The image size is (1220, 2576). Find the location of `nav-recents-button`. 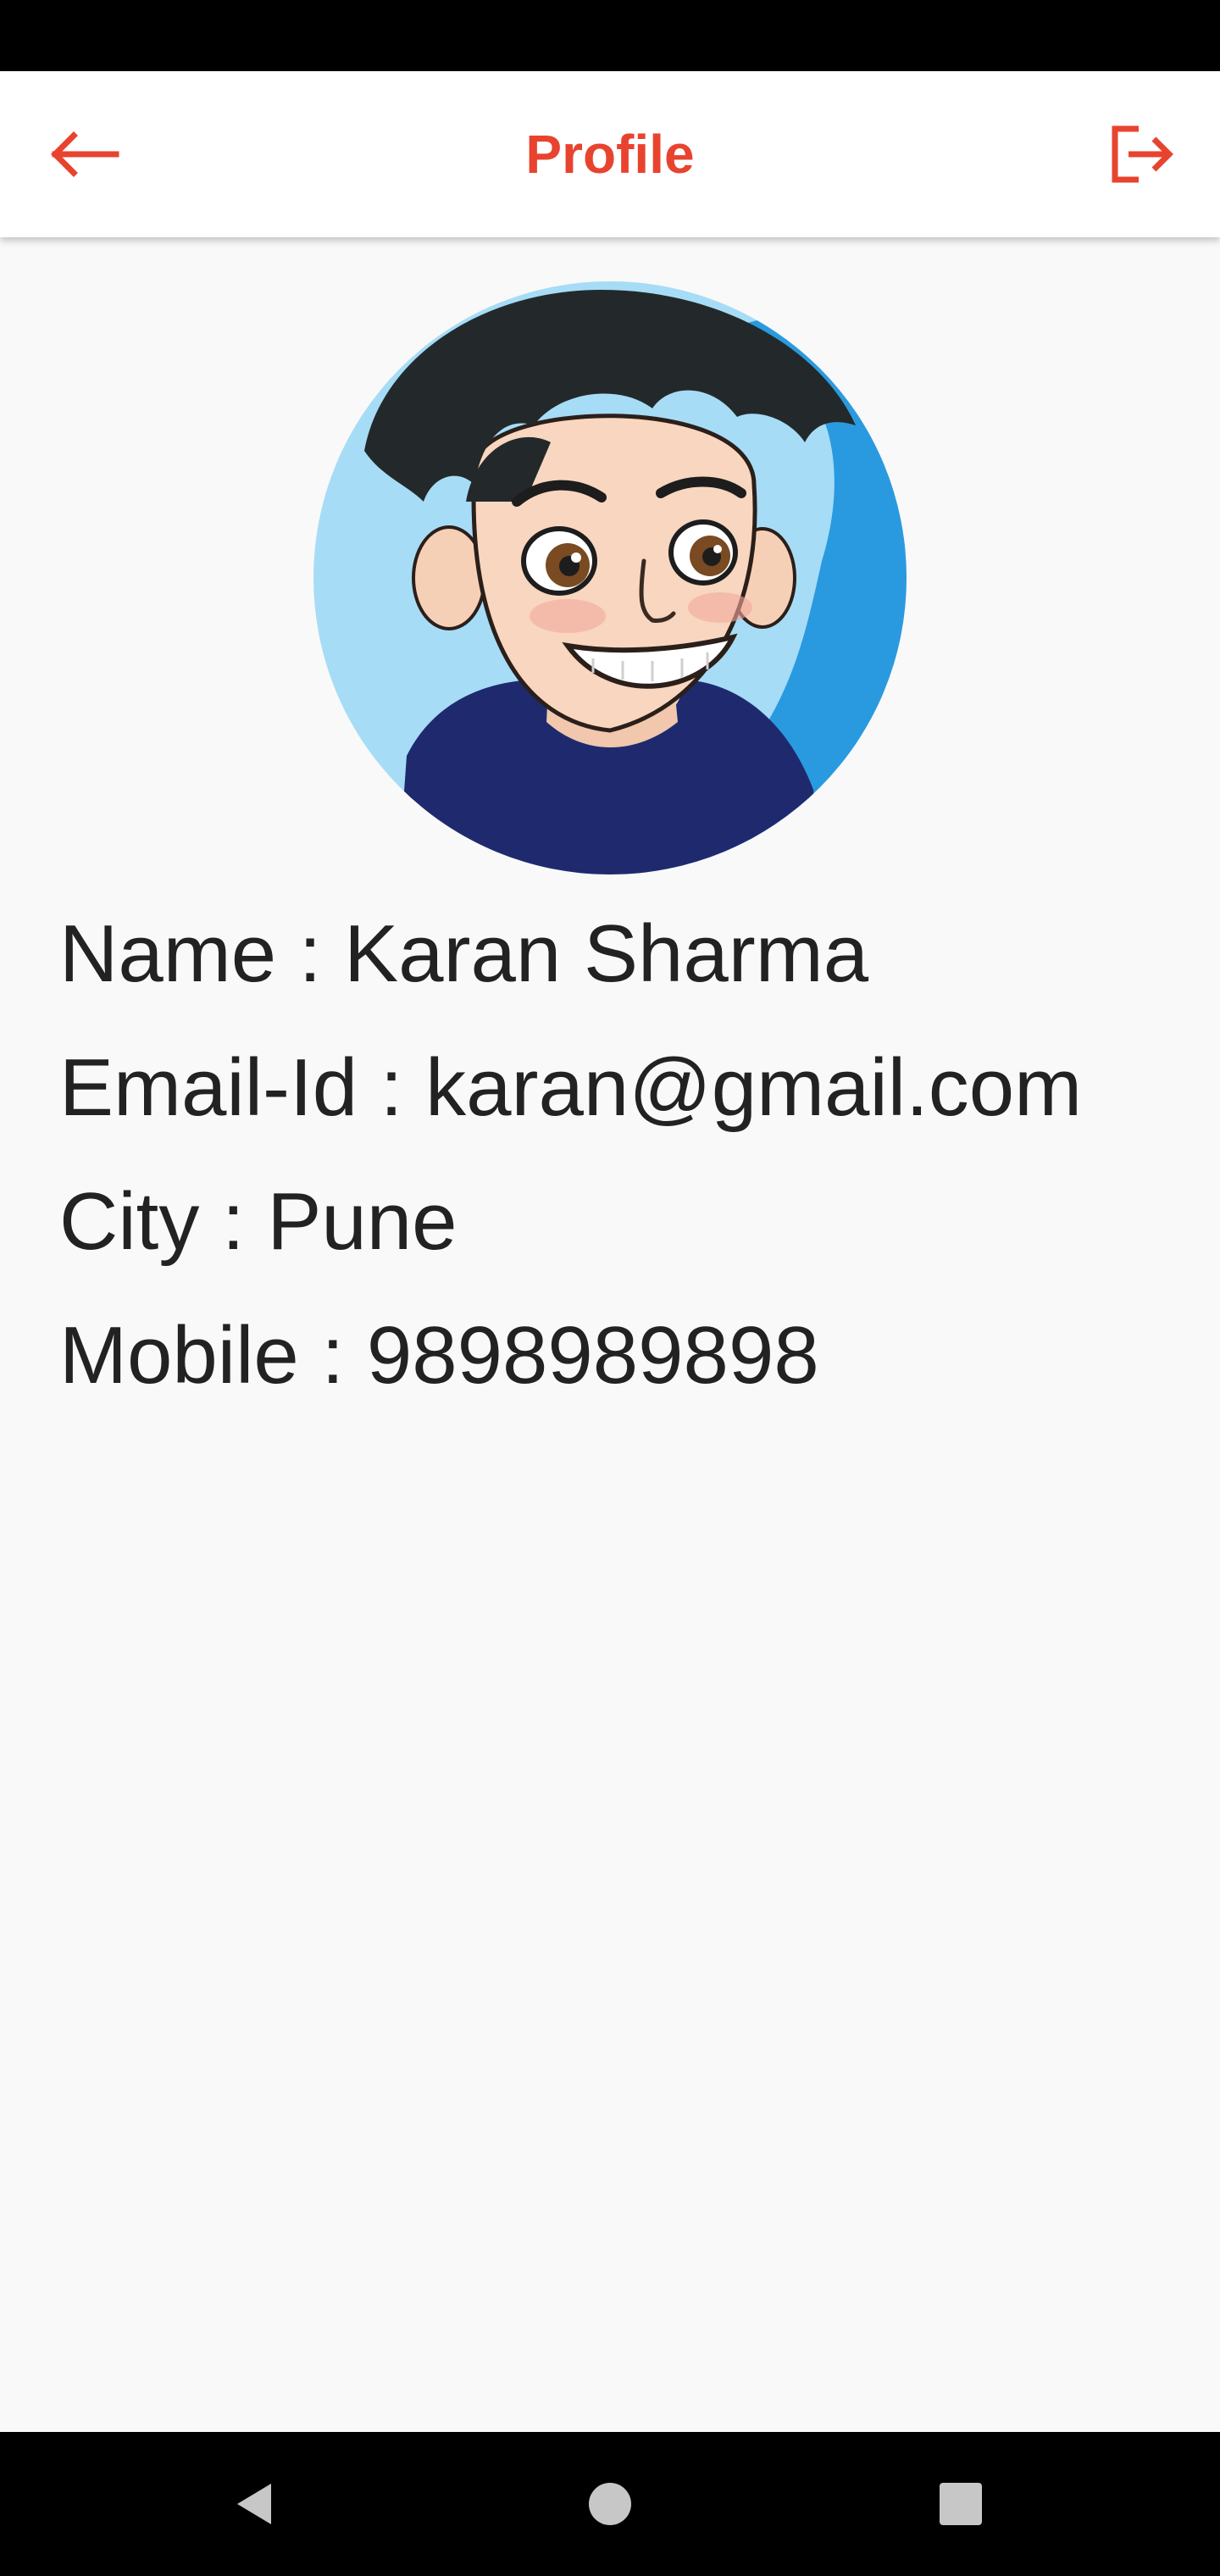

nav-recents-button is located at coordinates (960, 2504).